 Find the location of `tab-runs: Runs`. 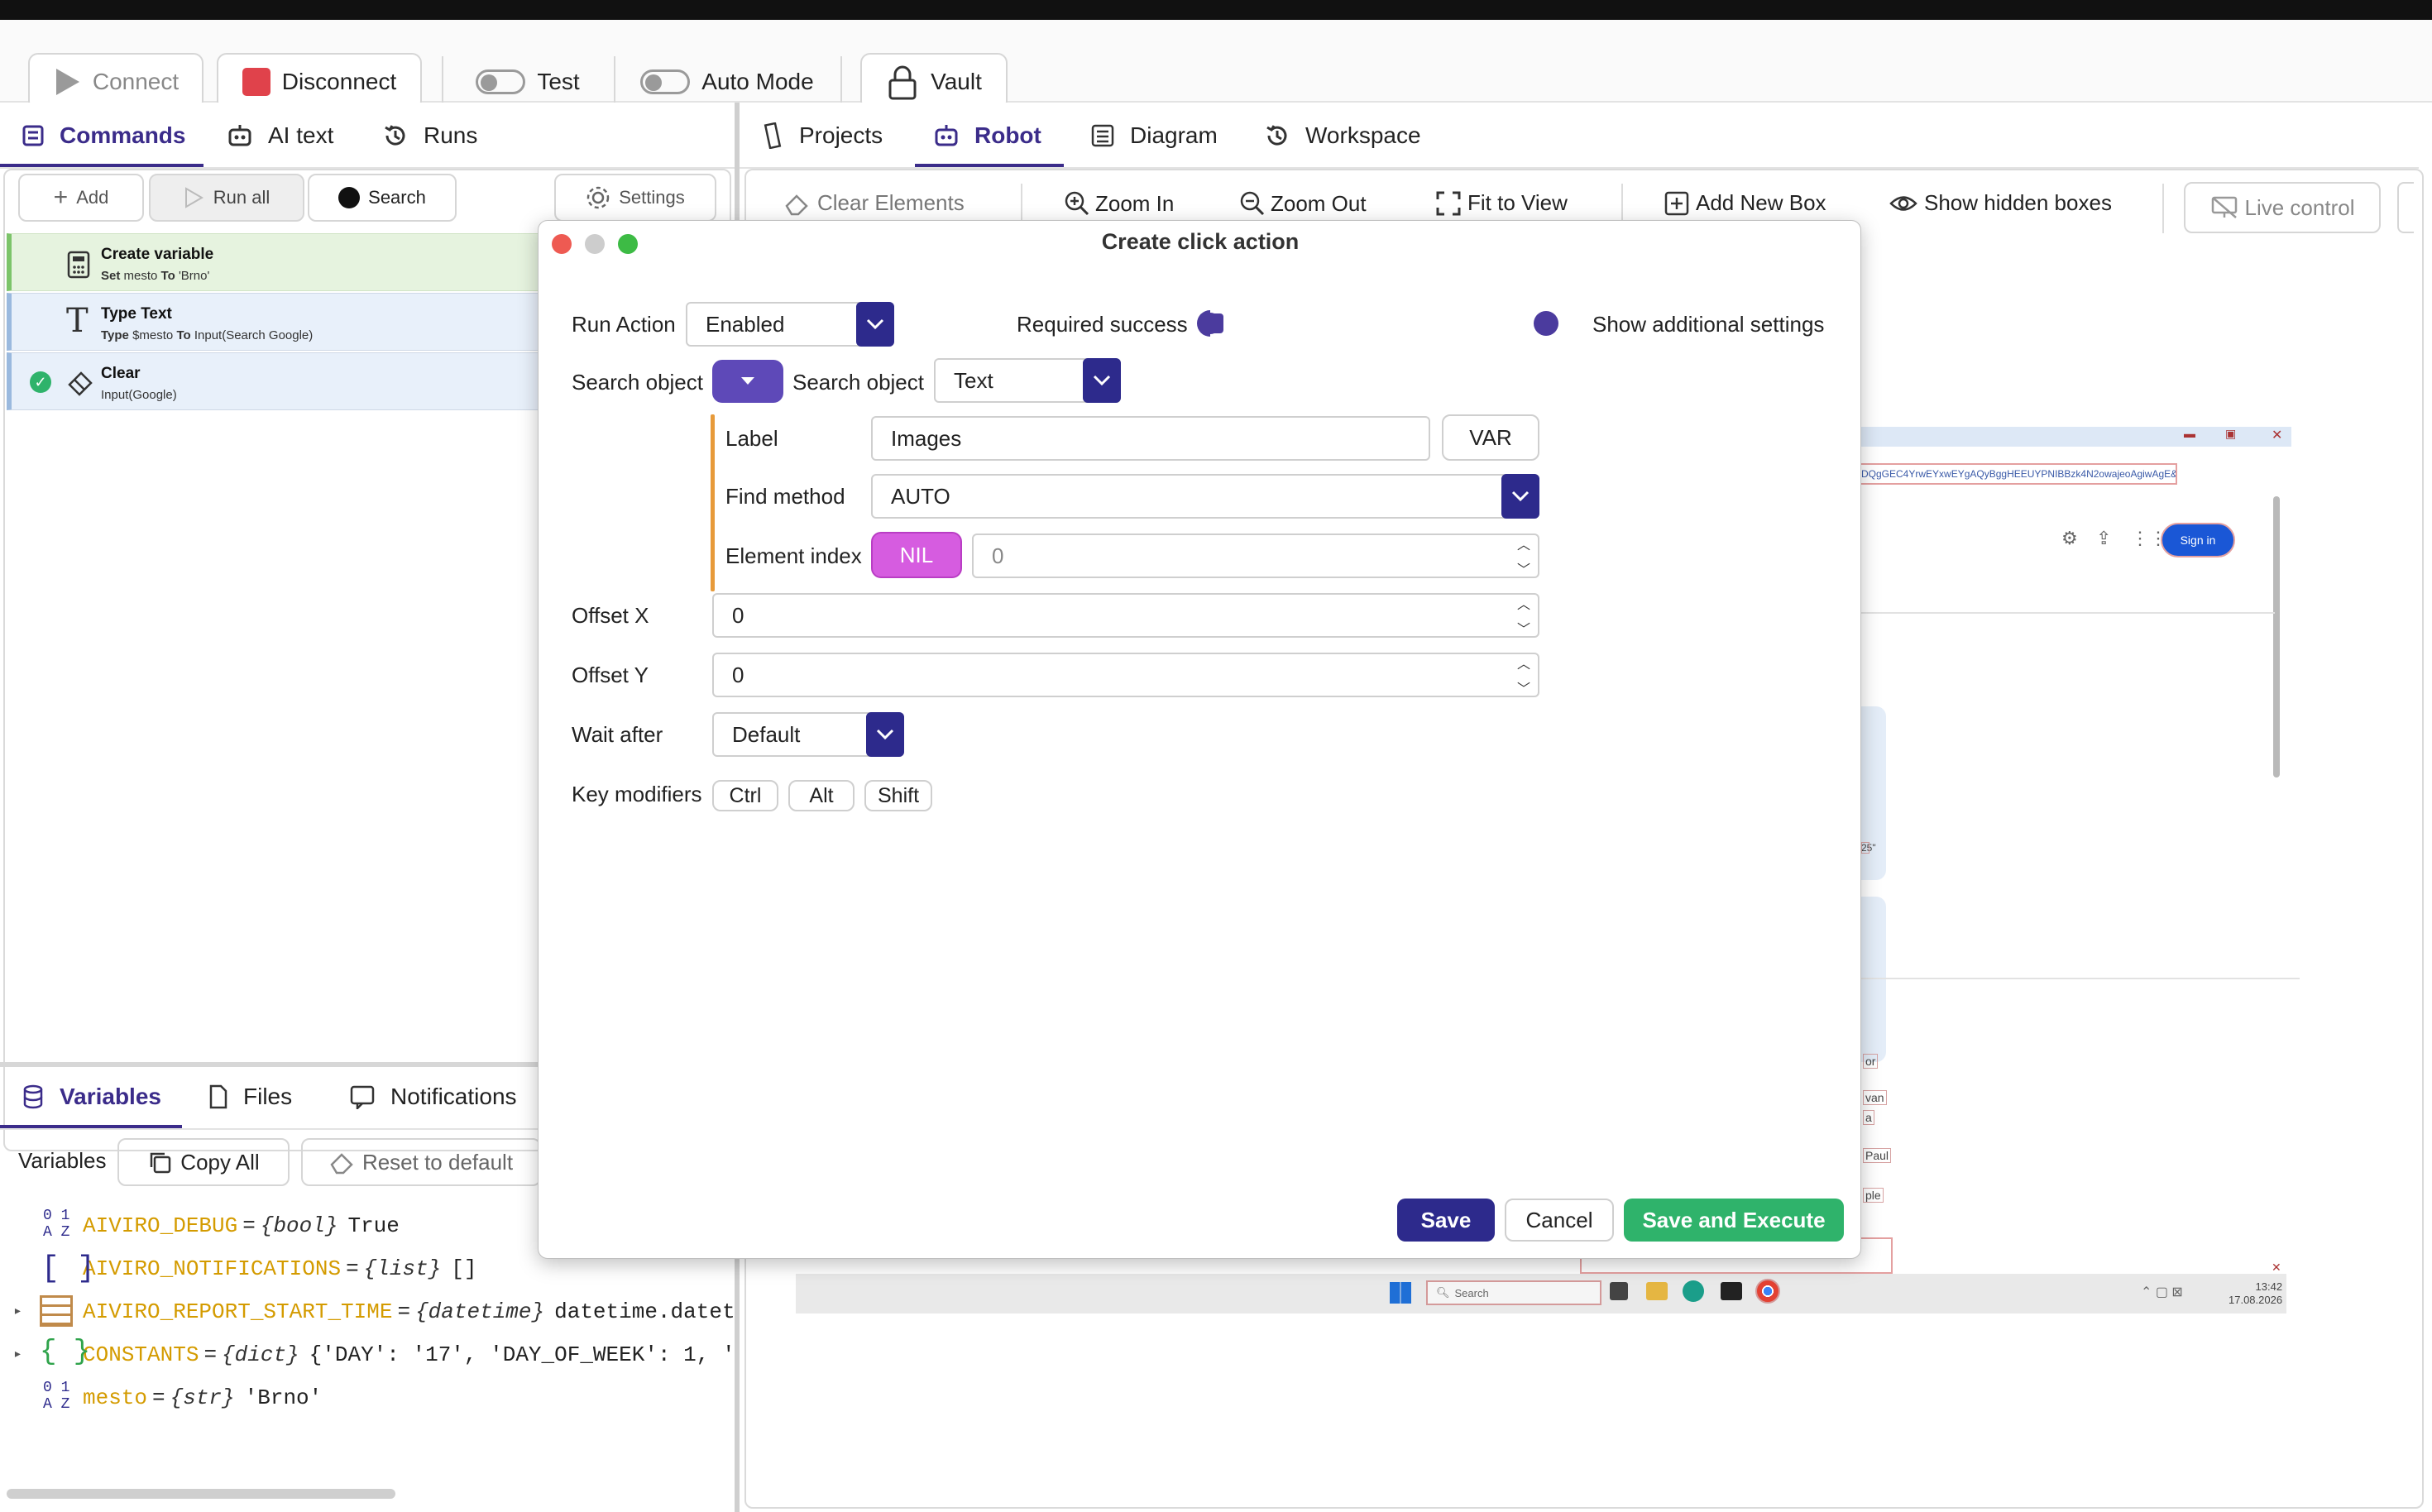

tab-runs: Runs is located at coordinates (429, 135).